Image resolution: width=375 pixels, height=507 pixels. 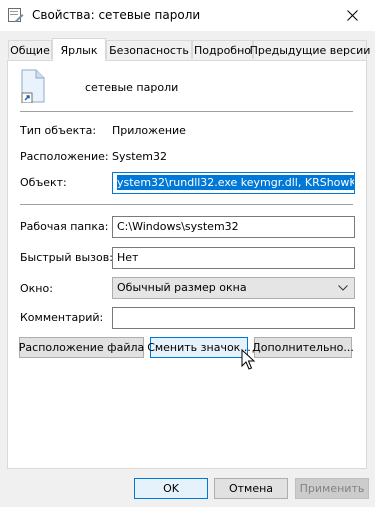 What do you see at coordinates (132, 87) in the screenshot?
I see `shortcut-name: сетевые пароли` at bounding box center [132, 87].